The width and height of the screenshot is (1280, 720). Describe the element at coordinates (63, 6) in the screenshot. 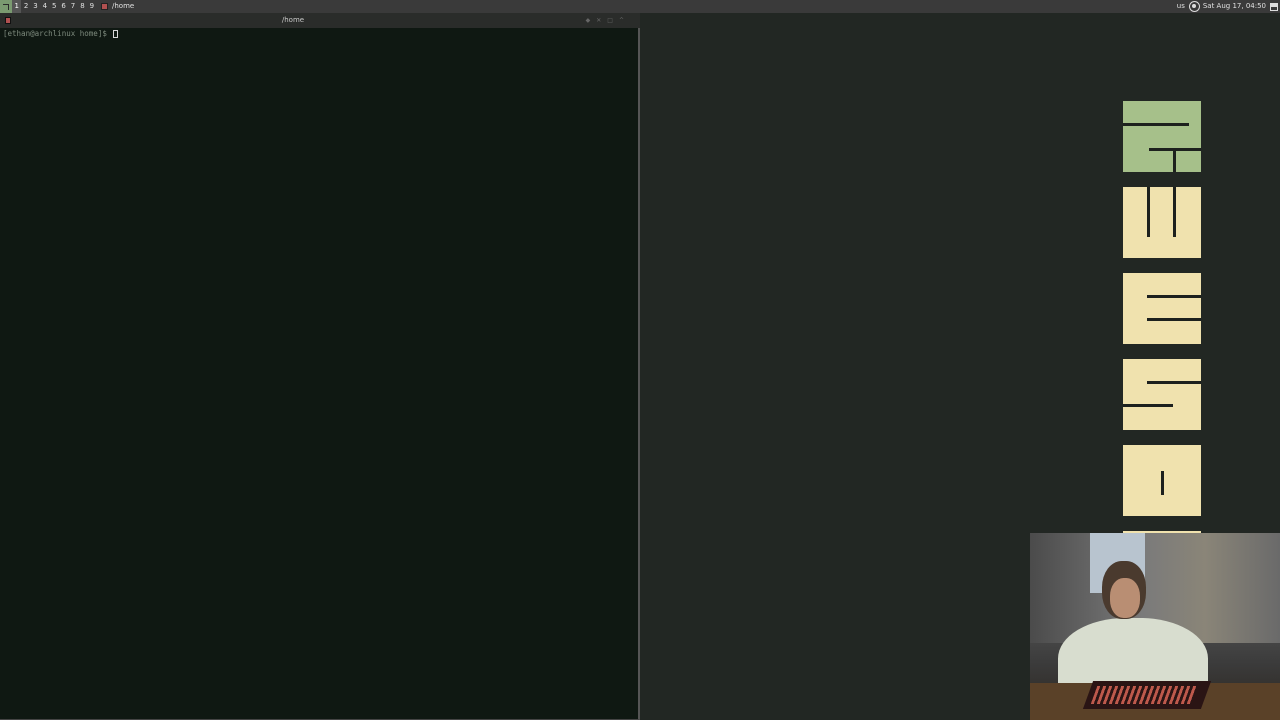

I see `tag-6: 6` at that location.